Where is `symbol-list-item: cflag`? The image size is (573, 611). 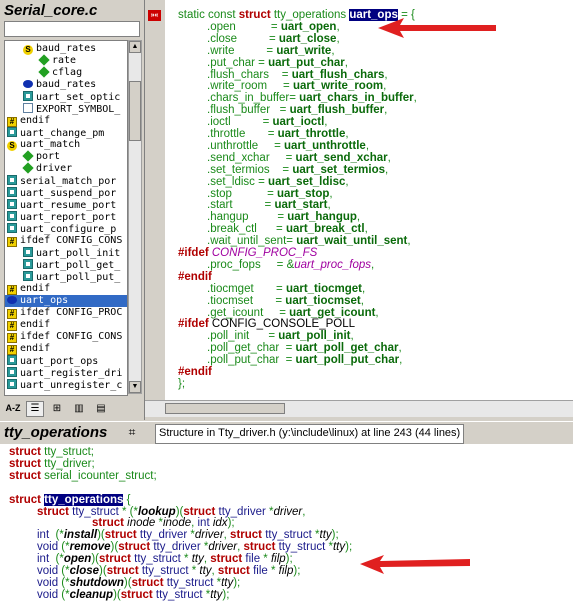
symbol-list-item: cflag is located at coordinates (66, 72).